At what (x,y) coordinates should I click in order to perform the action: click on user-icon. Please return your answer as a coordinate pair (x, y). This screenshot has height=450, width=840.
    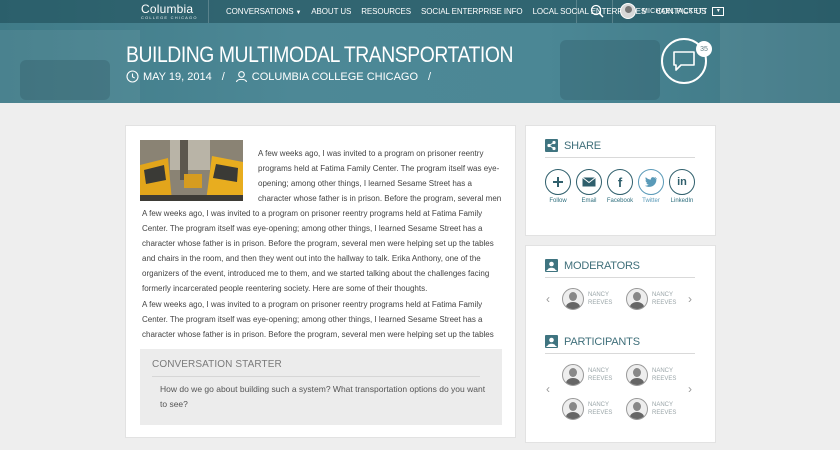
    Looking at the image, I should click on (241, 77).